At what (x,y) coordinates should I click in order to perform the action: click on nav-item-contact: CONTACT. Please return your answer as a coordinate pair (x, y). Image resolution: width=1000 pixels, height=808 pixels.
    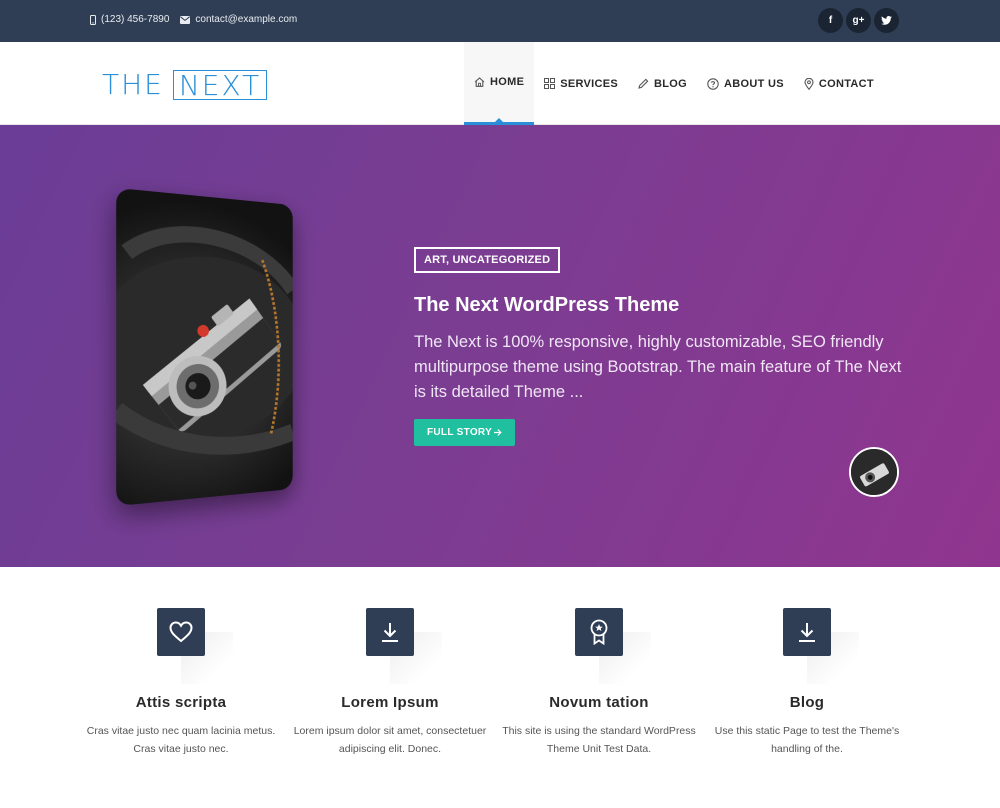
    Looking at the image, I should click on (839, 83).